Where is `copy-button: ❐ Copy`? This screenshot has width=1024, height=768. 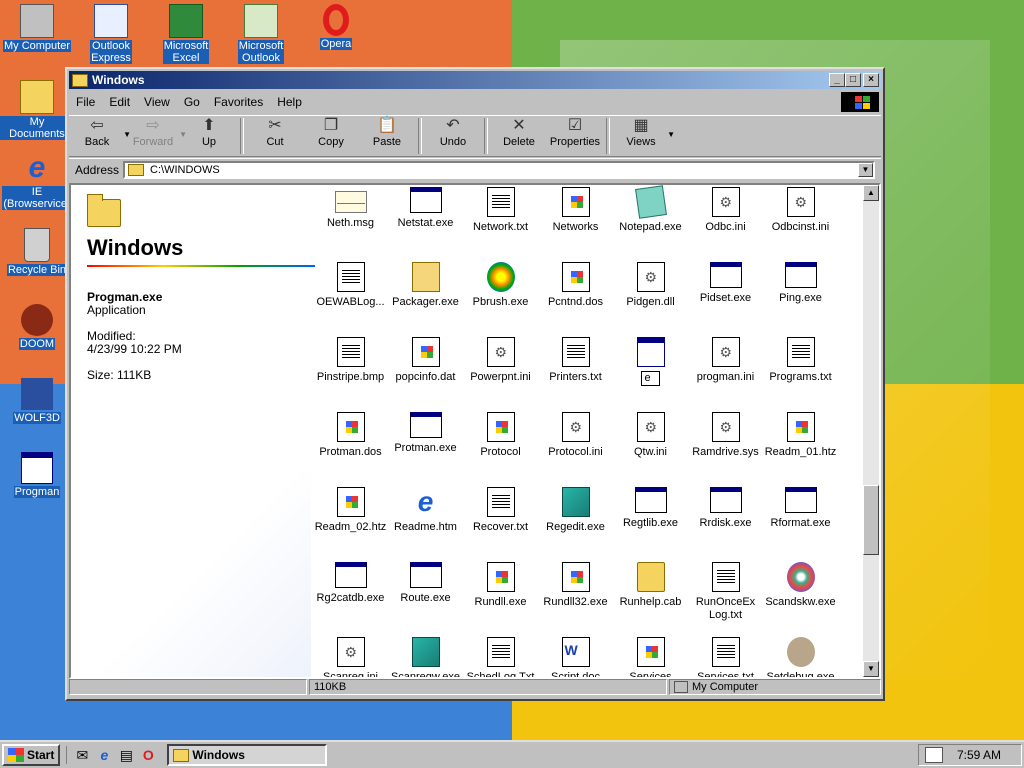 copy-button: ❐ Copy is located at coordinates (331, 136).